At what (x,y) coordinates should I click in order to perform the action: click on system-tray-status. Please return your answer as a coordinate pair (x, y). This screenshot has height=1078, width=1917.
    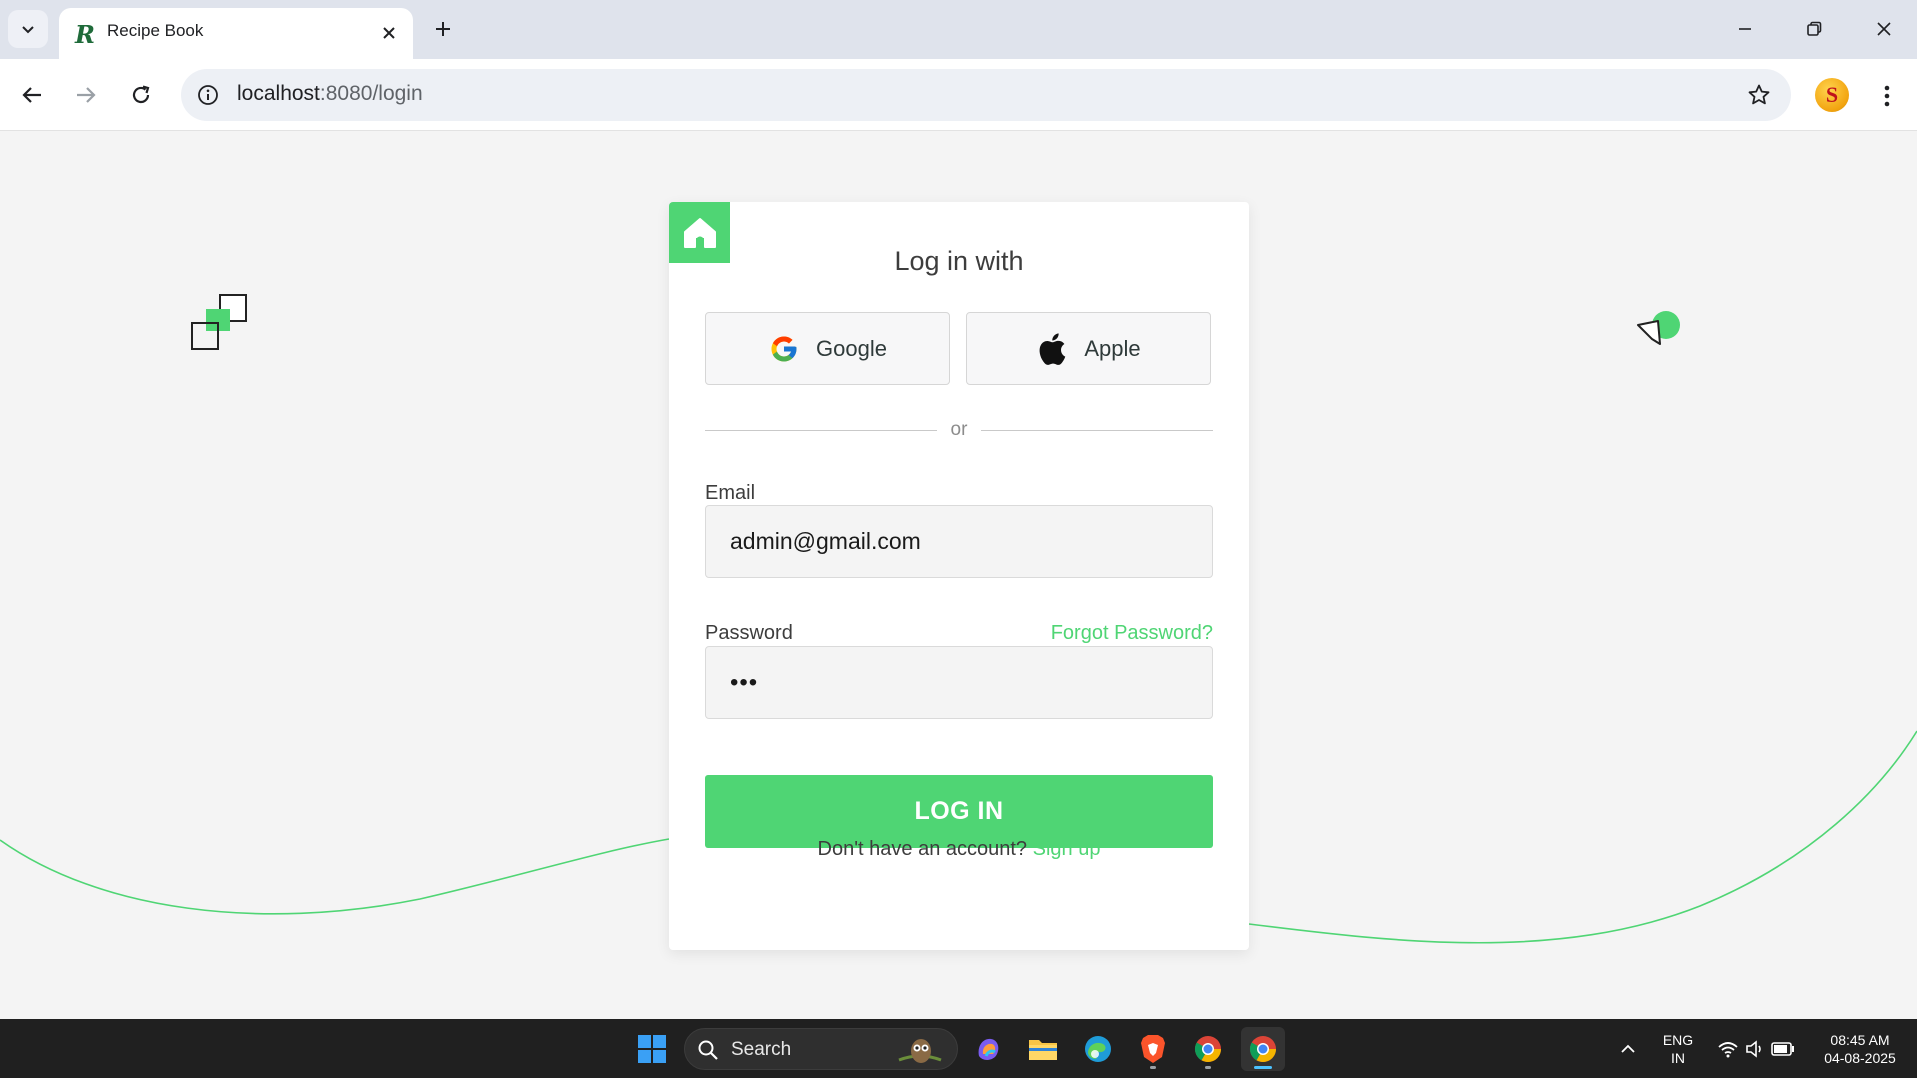
    Looking at the image, I should click on (1756, 1049).